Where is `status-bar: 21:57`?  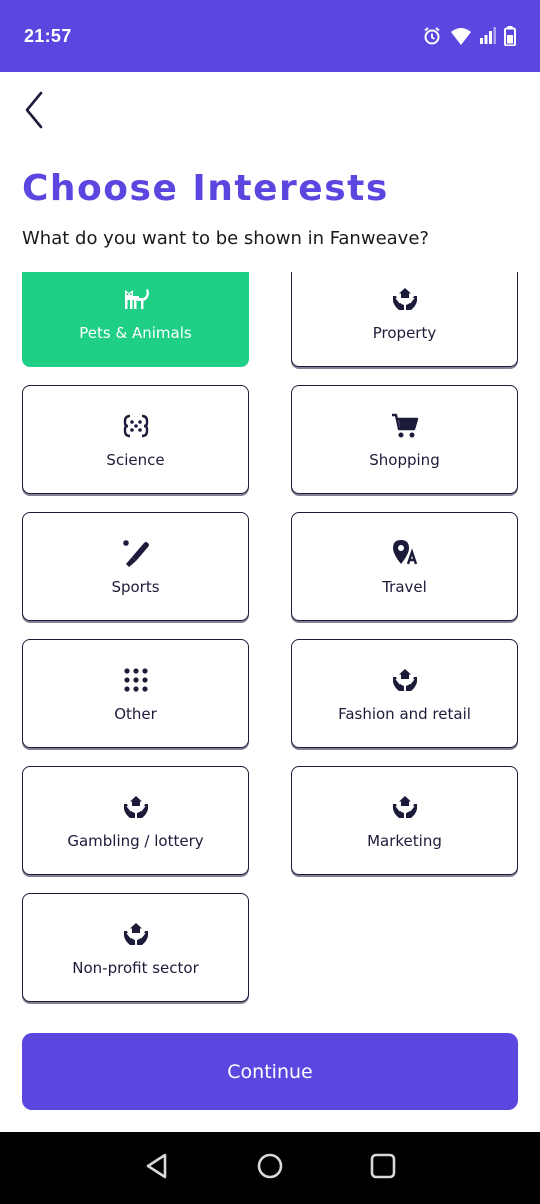
status-bar: 21:57 is located at coordinates (270, 36).